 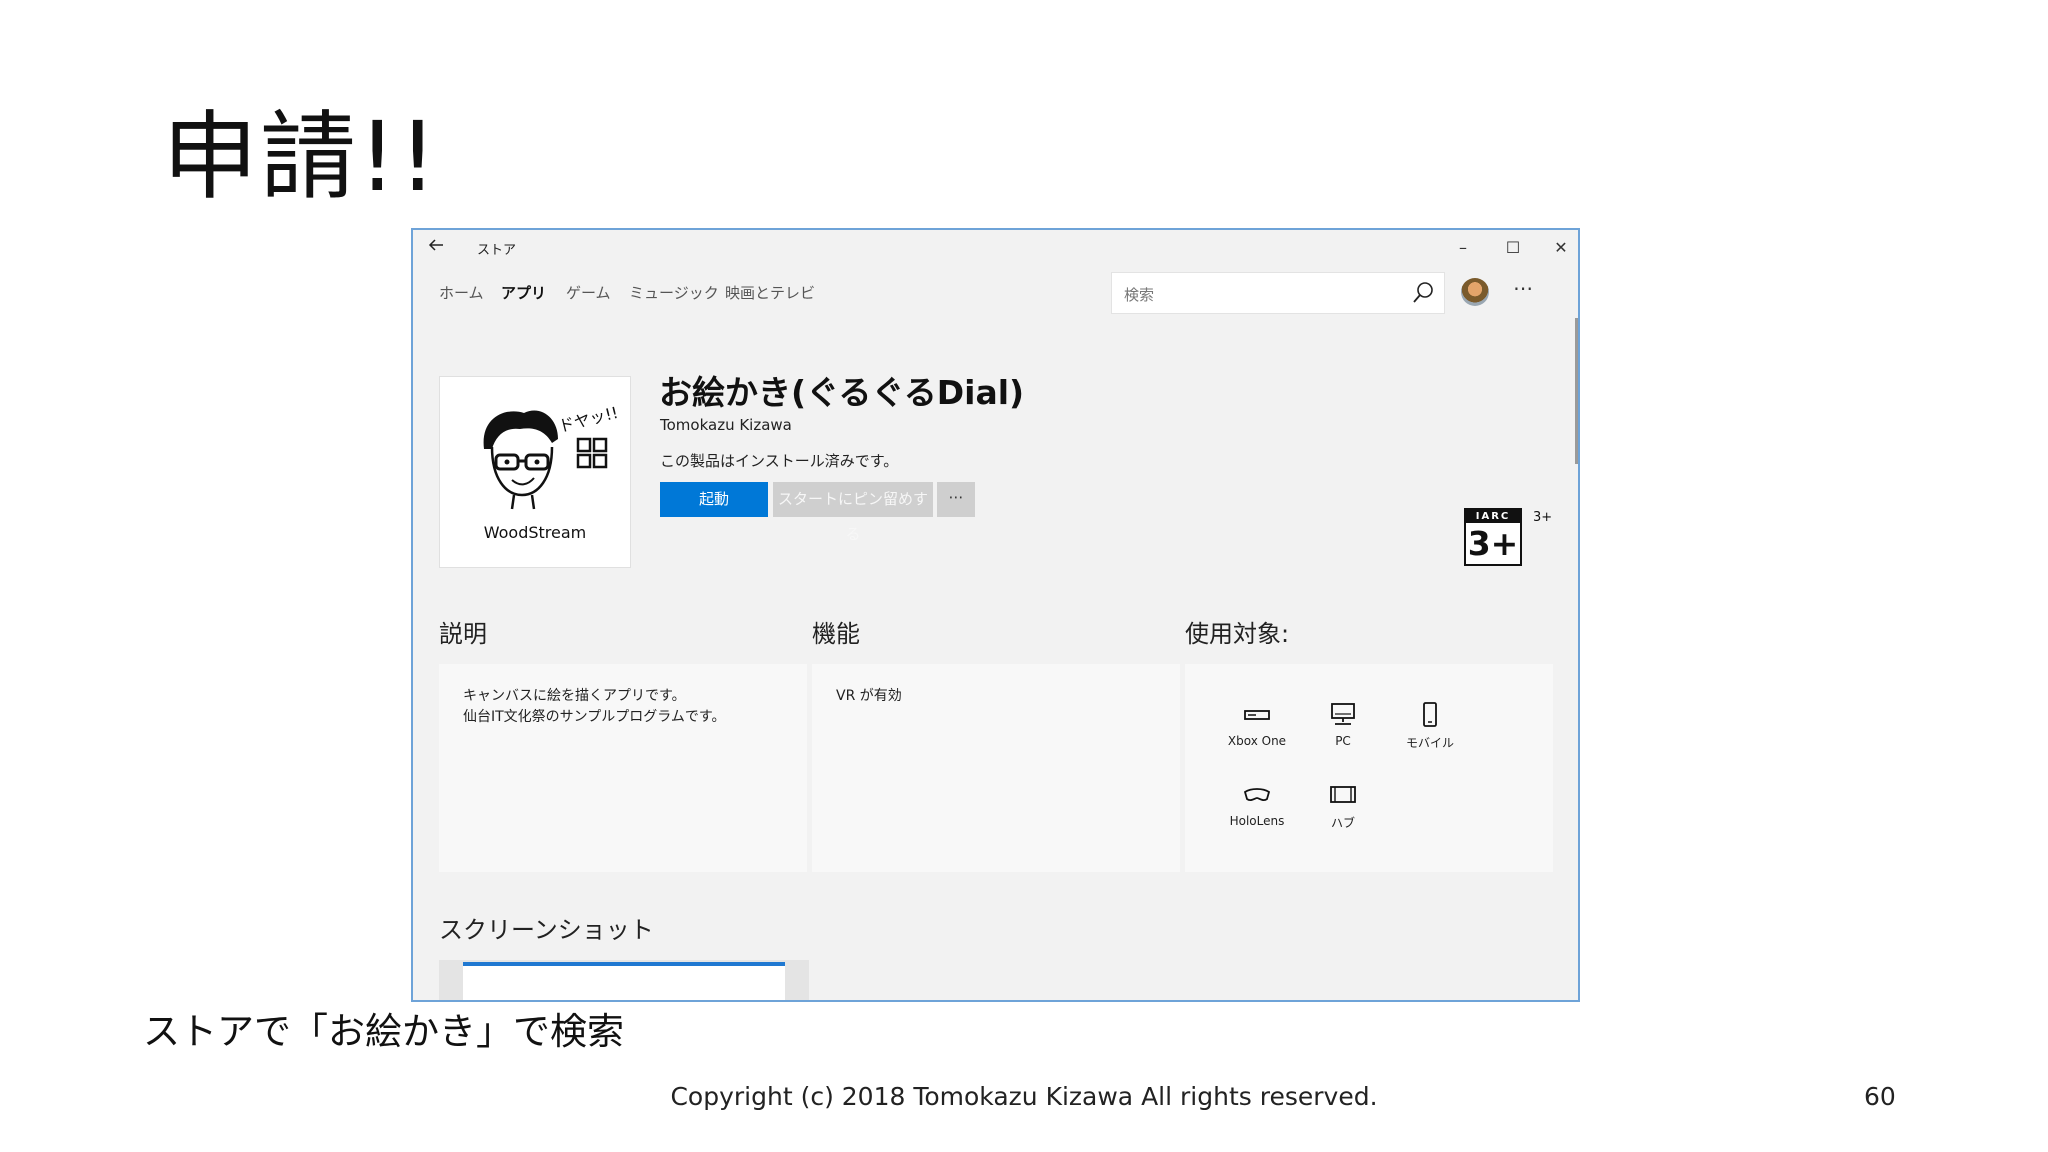 What do you see at coordinates (853, 512) in the screenshot?
I see `pin-to-start-button: スタートにピン留めする` at bounding box center [853, 512].